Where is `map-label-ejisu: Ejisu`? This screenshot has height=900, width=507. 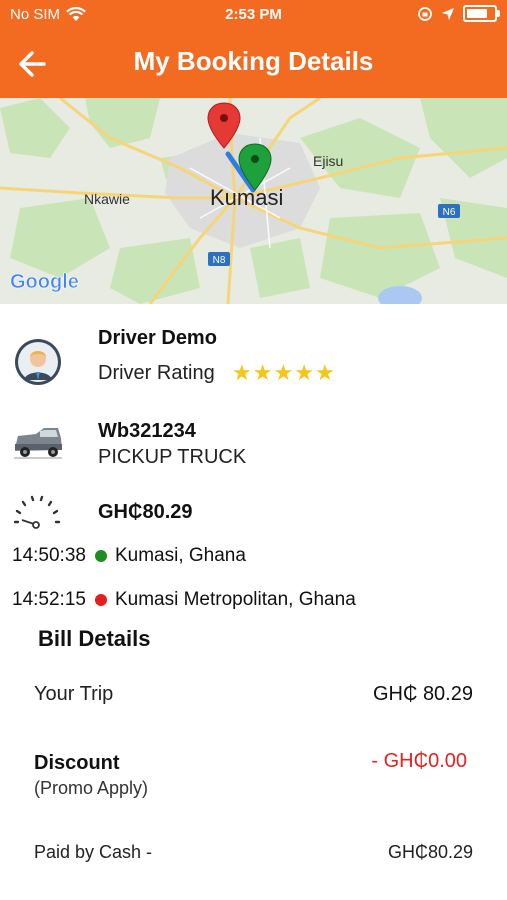 map-label-ejisu: Ejisu is located at coordinates (328, 161).